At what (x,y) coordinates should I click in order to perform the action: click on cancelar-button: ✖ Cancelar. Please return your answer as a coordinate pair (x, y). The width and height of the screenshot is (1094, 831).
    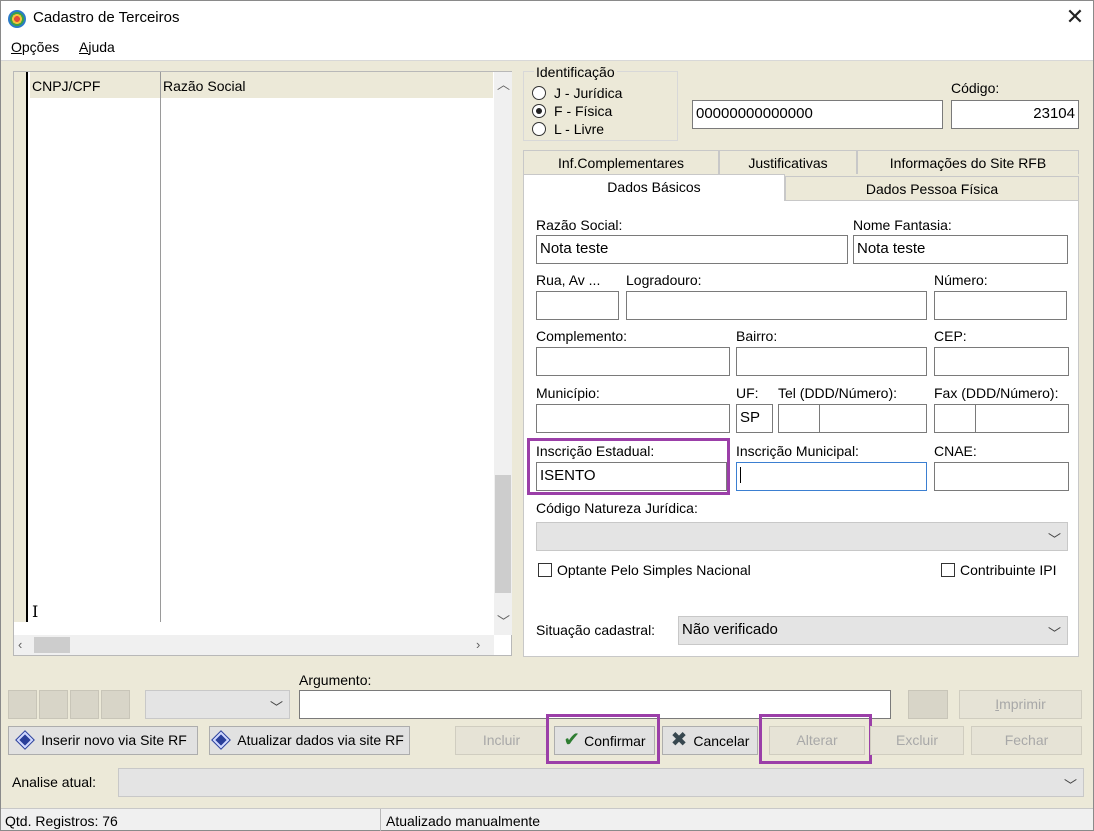
    Looking at the image, I should click on (710, 740).